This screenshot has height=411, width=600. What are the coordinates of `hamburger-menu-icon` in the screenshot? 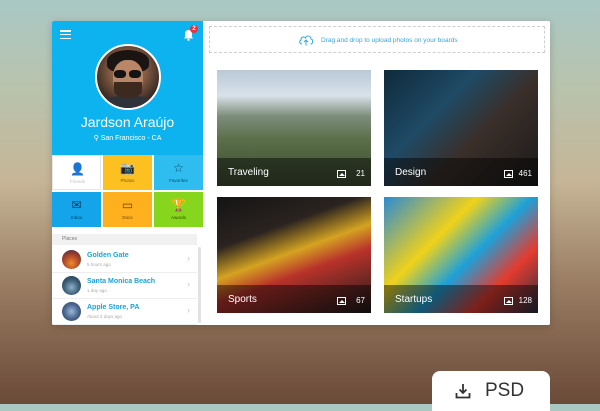 It's located at (65, 35).